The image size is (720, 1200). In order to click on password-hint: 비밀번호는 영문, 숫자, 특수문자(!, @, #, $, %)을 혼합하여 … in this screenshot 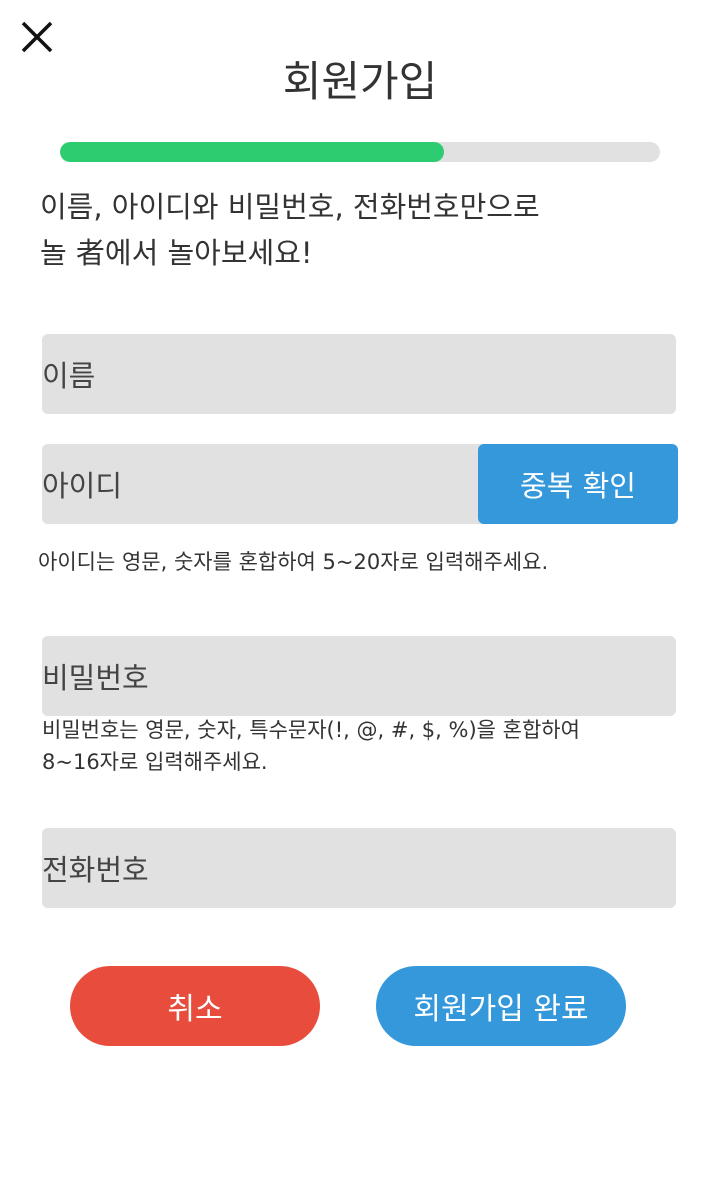, I will do `click(362, 746)`.